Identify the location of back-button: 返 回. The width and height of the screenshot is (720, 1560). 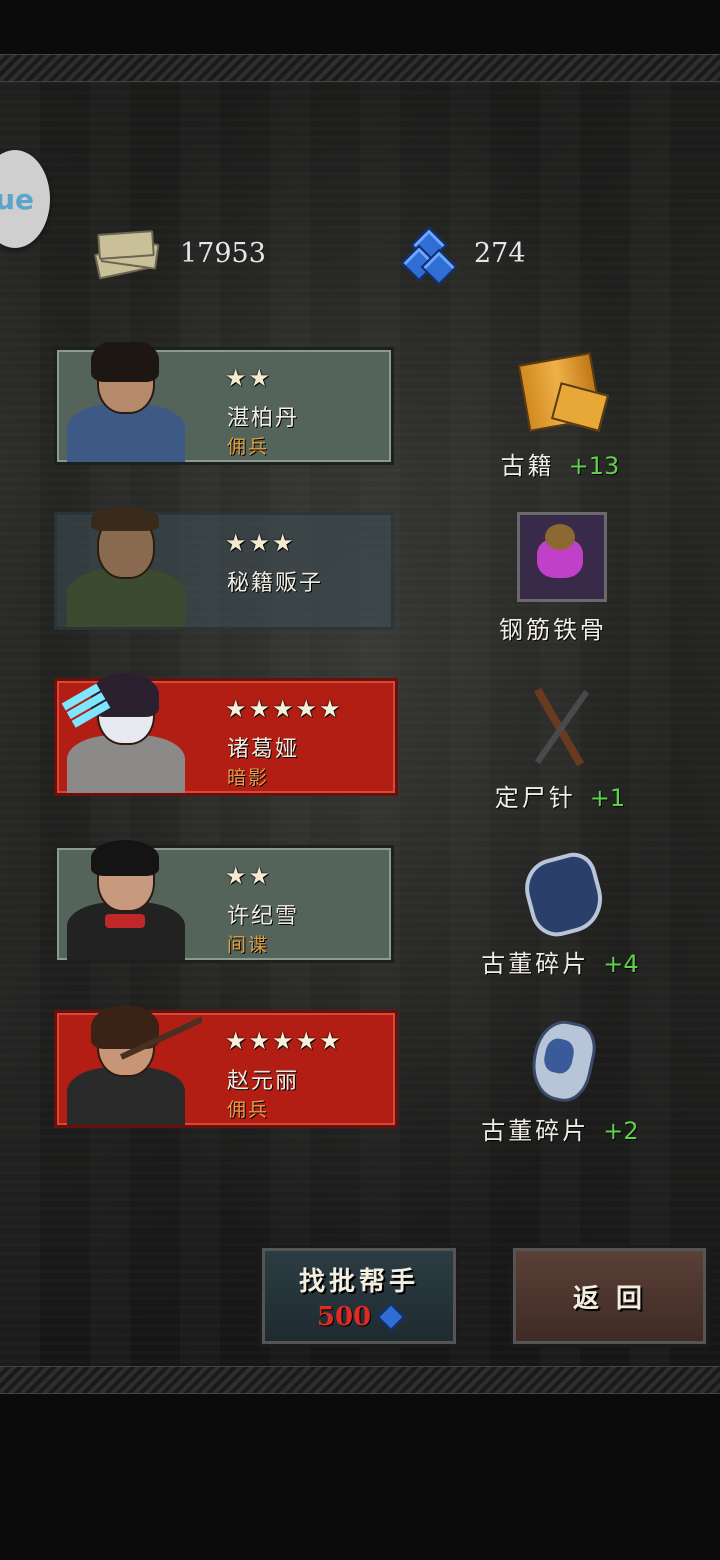
(609, 1296).